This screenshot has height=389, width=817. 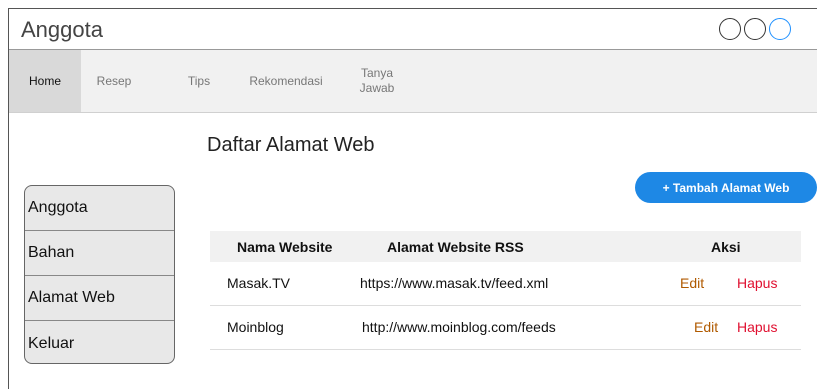 I want to click on sidebar-item-alamat-web: Alamat Web, so click(x=99, y=298).